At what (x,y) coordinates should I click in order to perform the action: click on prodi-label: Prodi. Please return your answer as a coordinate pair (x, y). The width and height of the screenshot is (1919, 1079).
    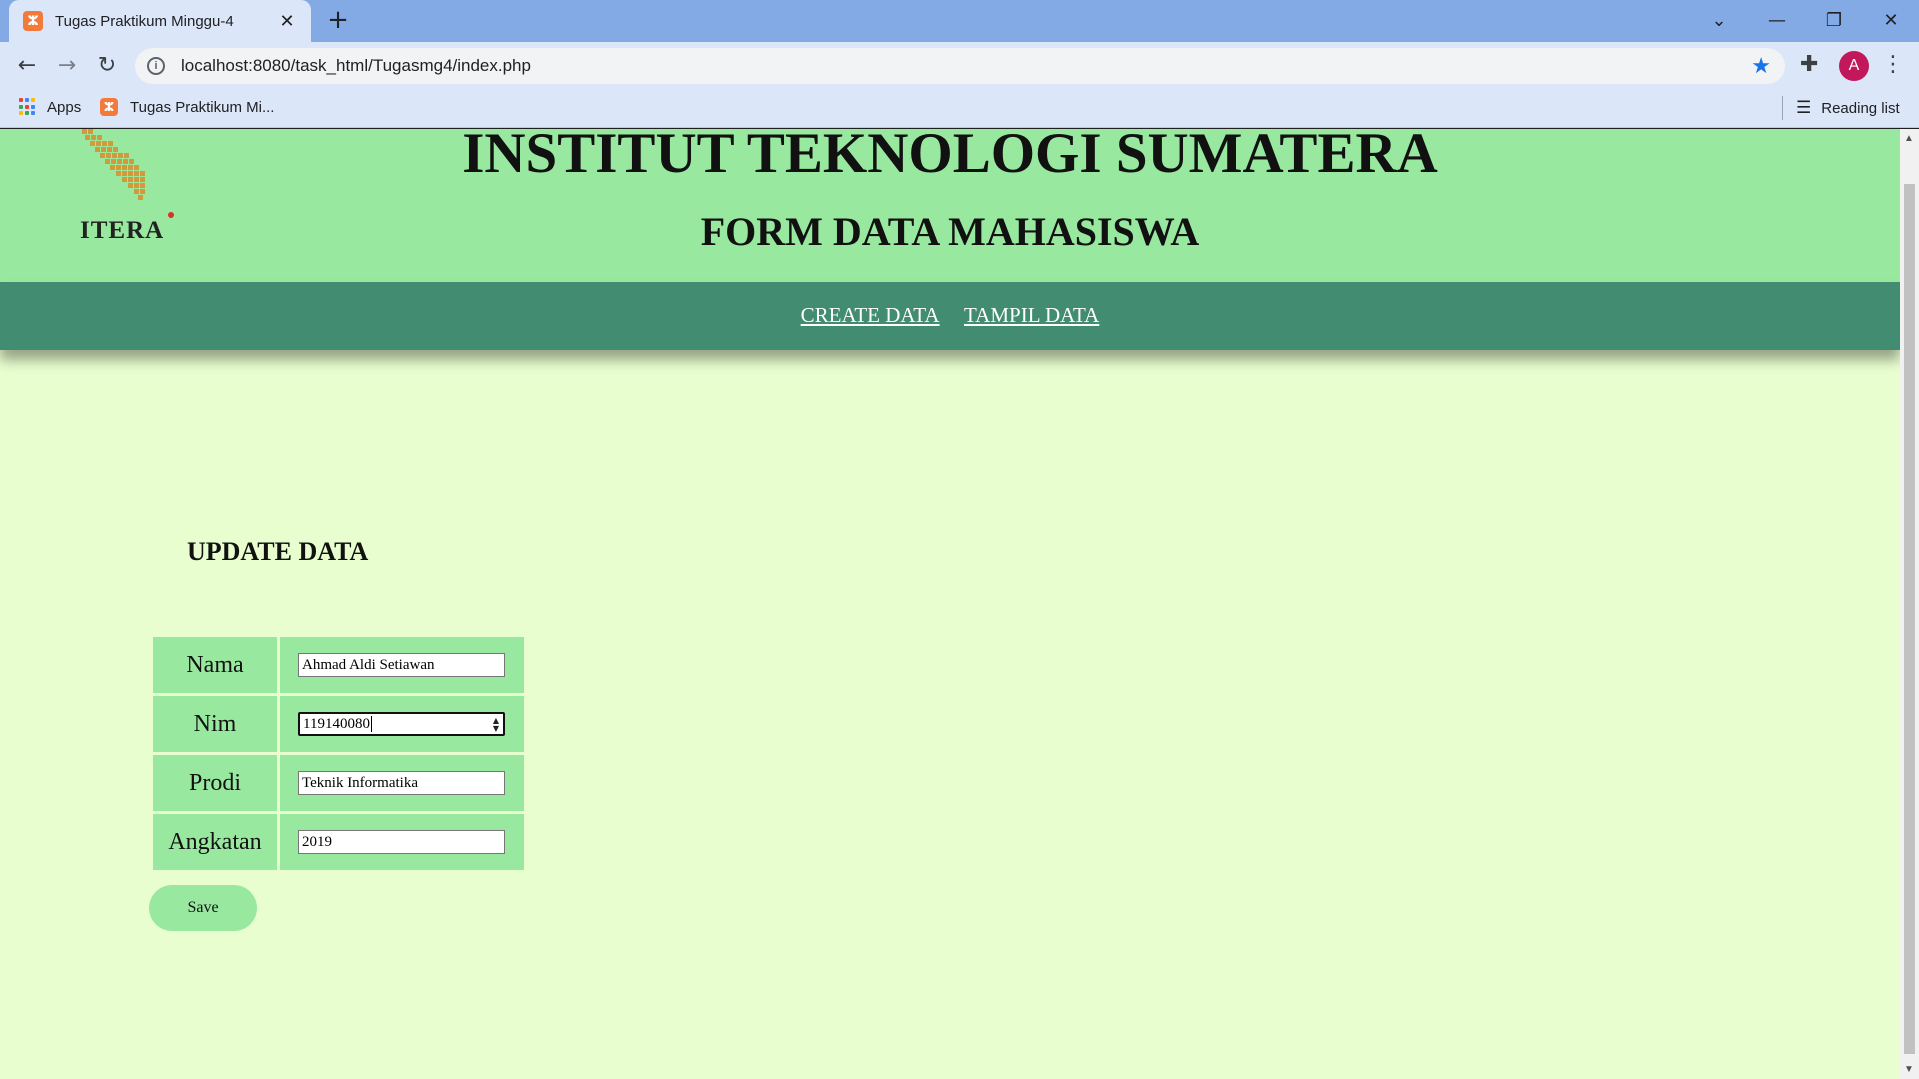
    Looking at the image, I should click on (215, 783).